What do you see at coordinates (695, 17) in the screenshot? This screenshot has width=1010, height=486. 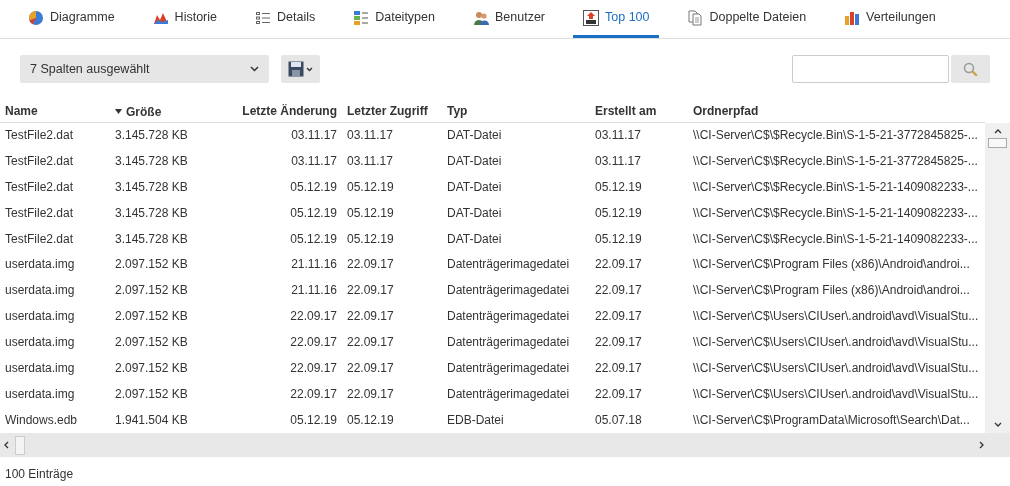 I see `duplicate-files-icon` at bounding box center [695, 17].